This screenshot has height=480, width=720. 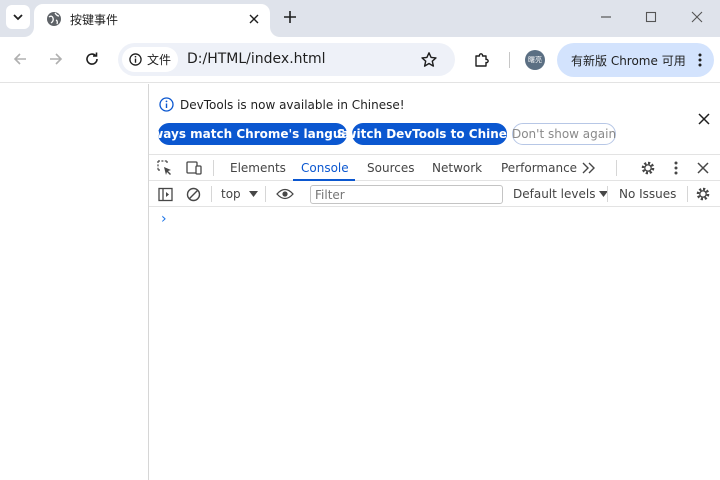 I want to click on minimize-icon, so click(x=606, y=17).